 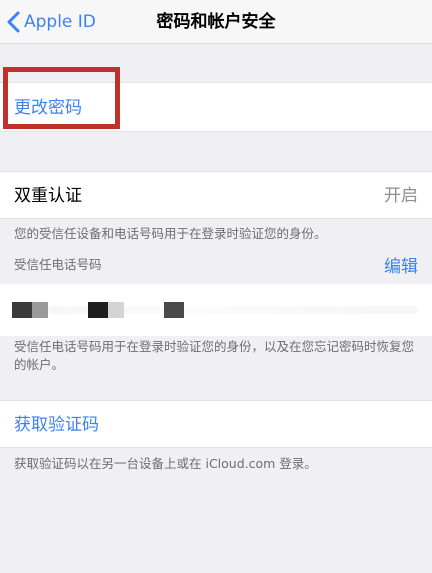 What do you see at coordinates (58, 264) in the screenshot?
I see `trusted-phones-header: 受信任电话号码` at bounding box center [58, 264].